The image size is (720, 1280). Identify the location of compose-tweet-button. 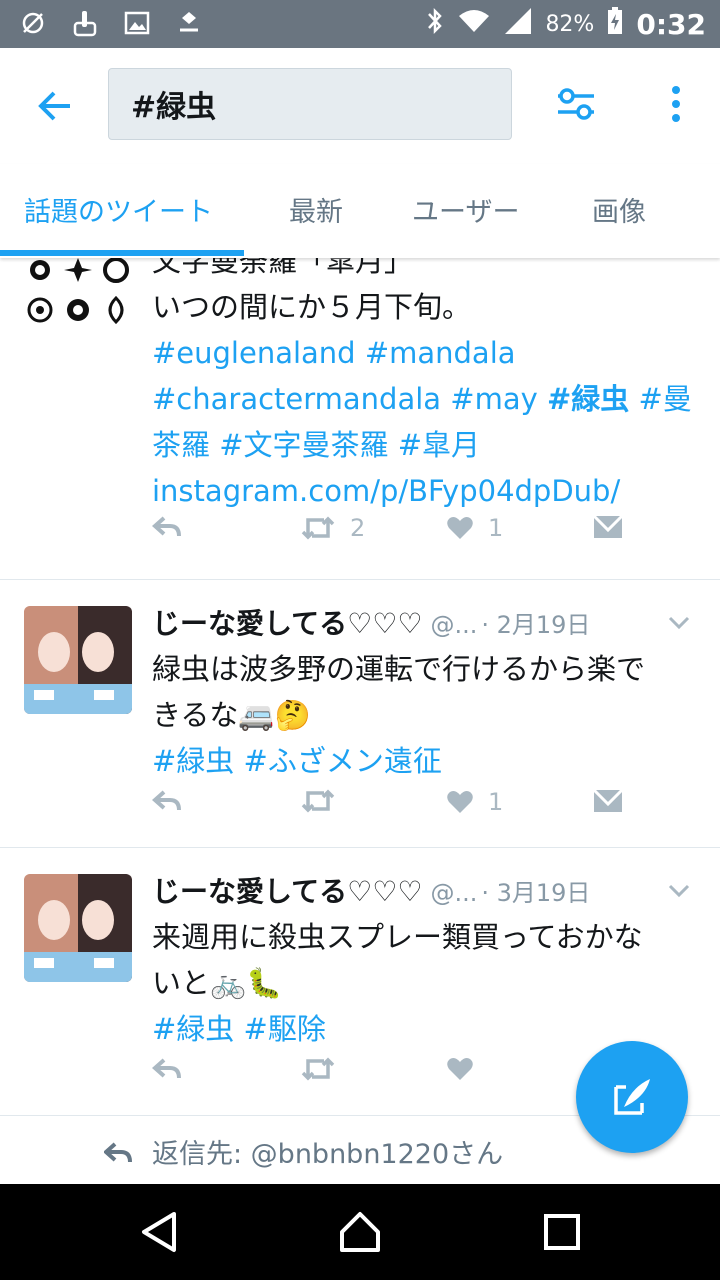
(632, 1097).